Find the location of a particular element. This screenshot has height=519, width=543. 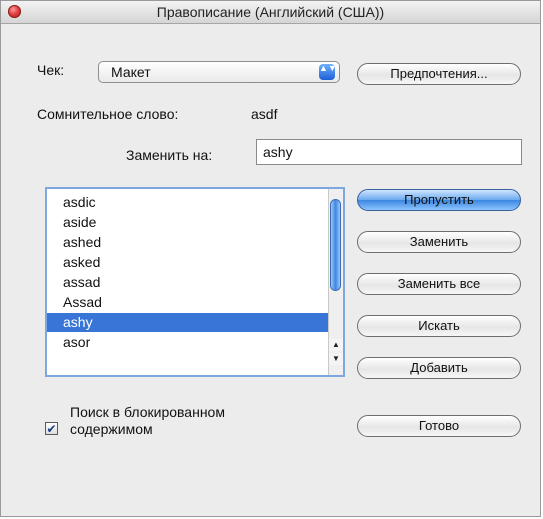

scroll-down-icon: ▼ is located at coordinates (336, 359).